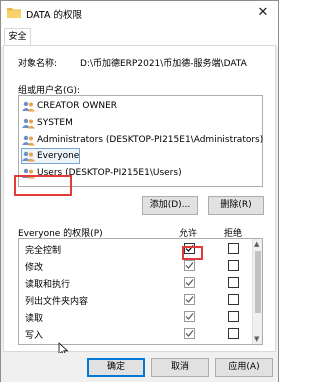 This screenshot has height=382, width=320. I want to click on scroll-up-arrow-icon: ▲, so click(256, 244).